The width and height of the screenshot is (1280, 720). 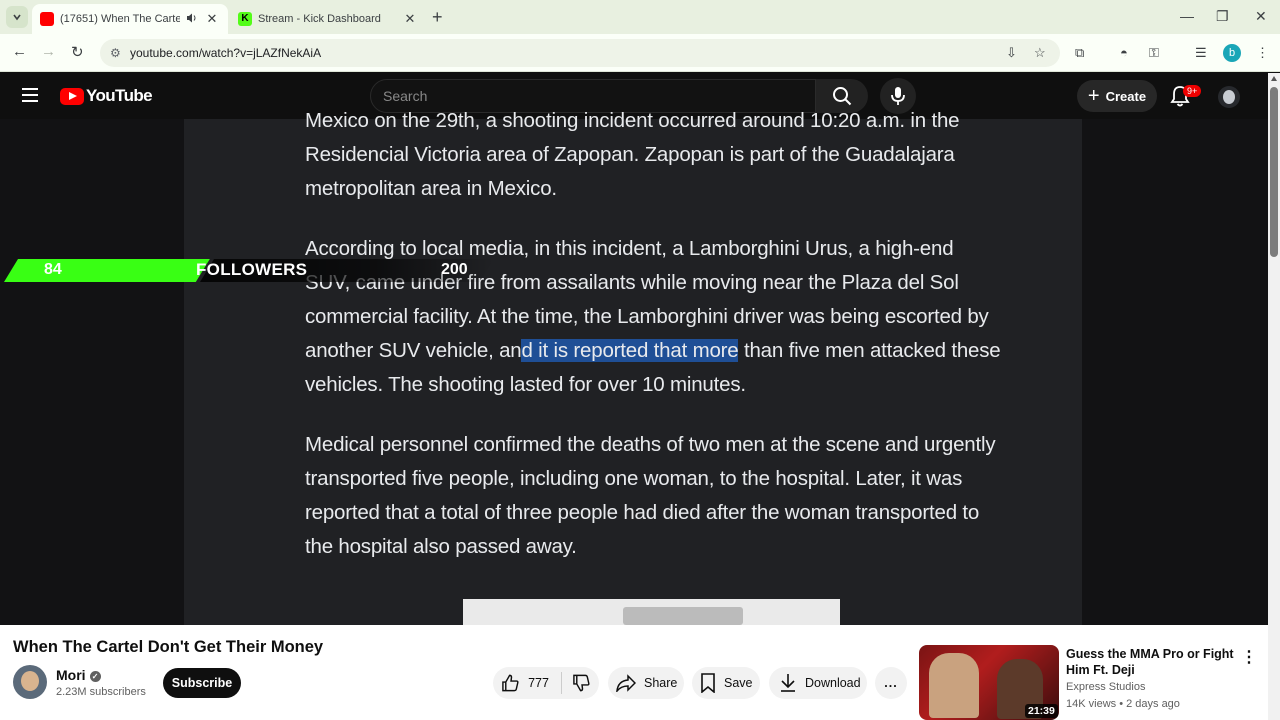 What do you see at coordinates (1274, 396) in the screenshot?
I see `page-scrollbar` at bounding box center [1274, 396].